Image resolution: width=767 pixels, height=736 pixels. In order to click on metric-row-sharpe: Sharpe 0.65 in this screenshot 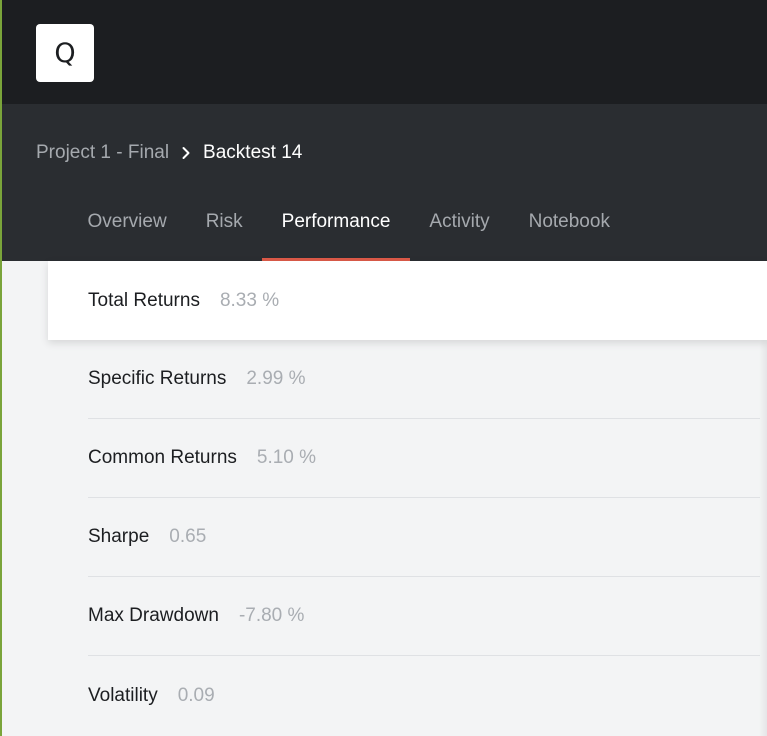, I will do `click(424, 537)`.